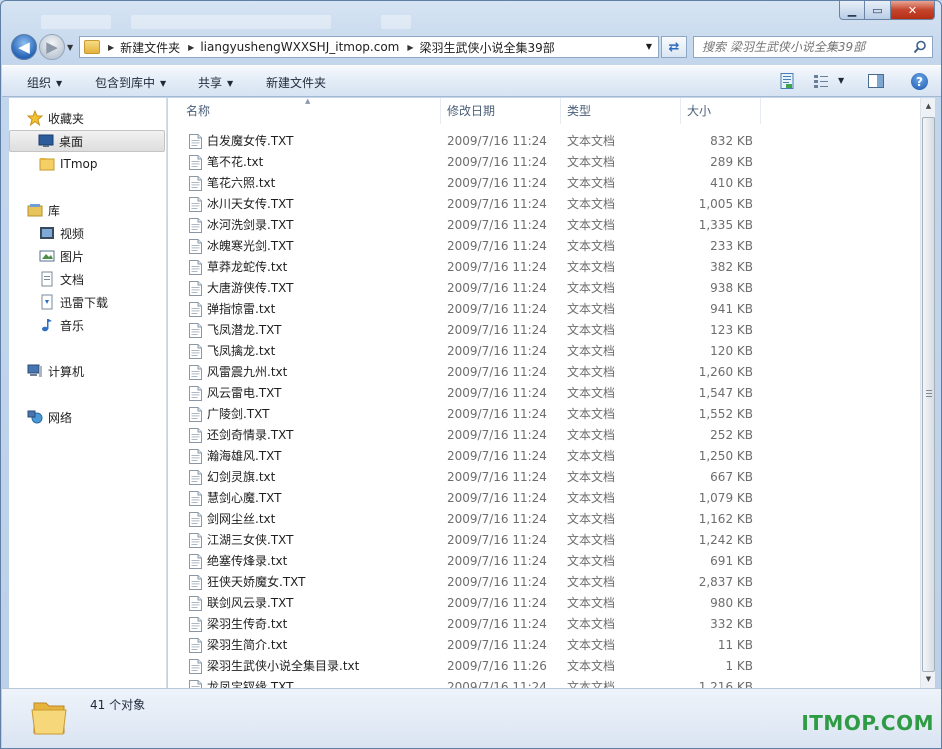  I want to click on nav-network: 网络, so click(97, 417).